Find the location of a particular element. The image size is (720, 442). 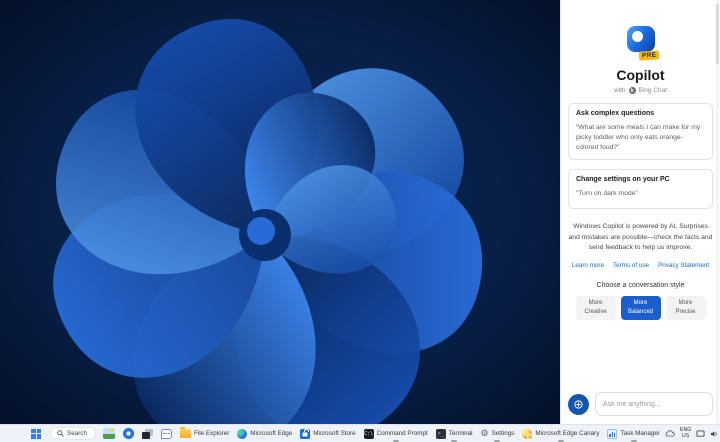

style-more-precise-button: More Precise is located at coordinates (685, 307).